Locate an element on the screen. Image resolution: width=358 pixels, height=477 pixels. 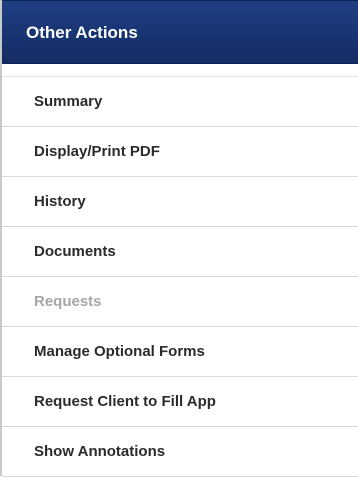
menu-item-summary: Summary is located at coordinates (180, 102).